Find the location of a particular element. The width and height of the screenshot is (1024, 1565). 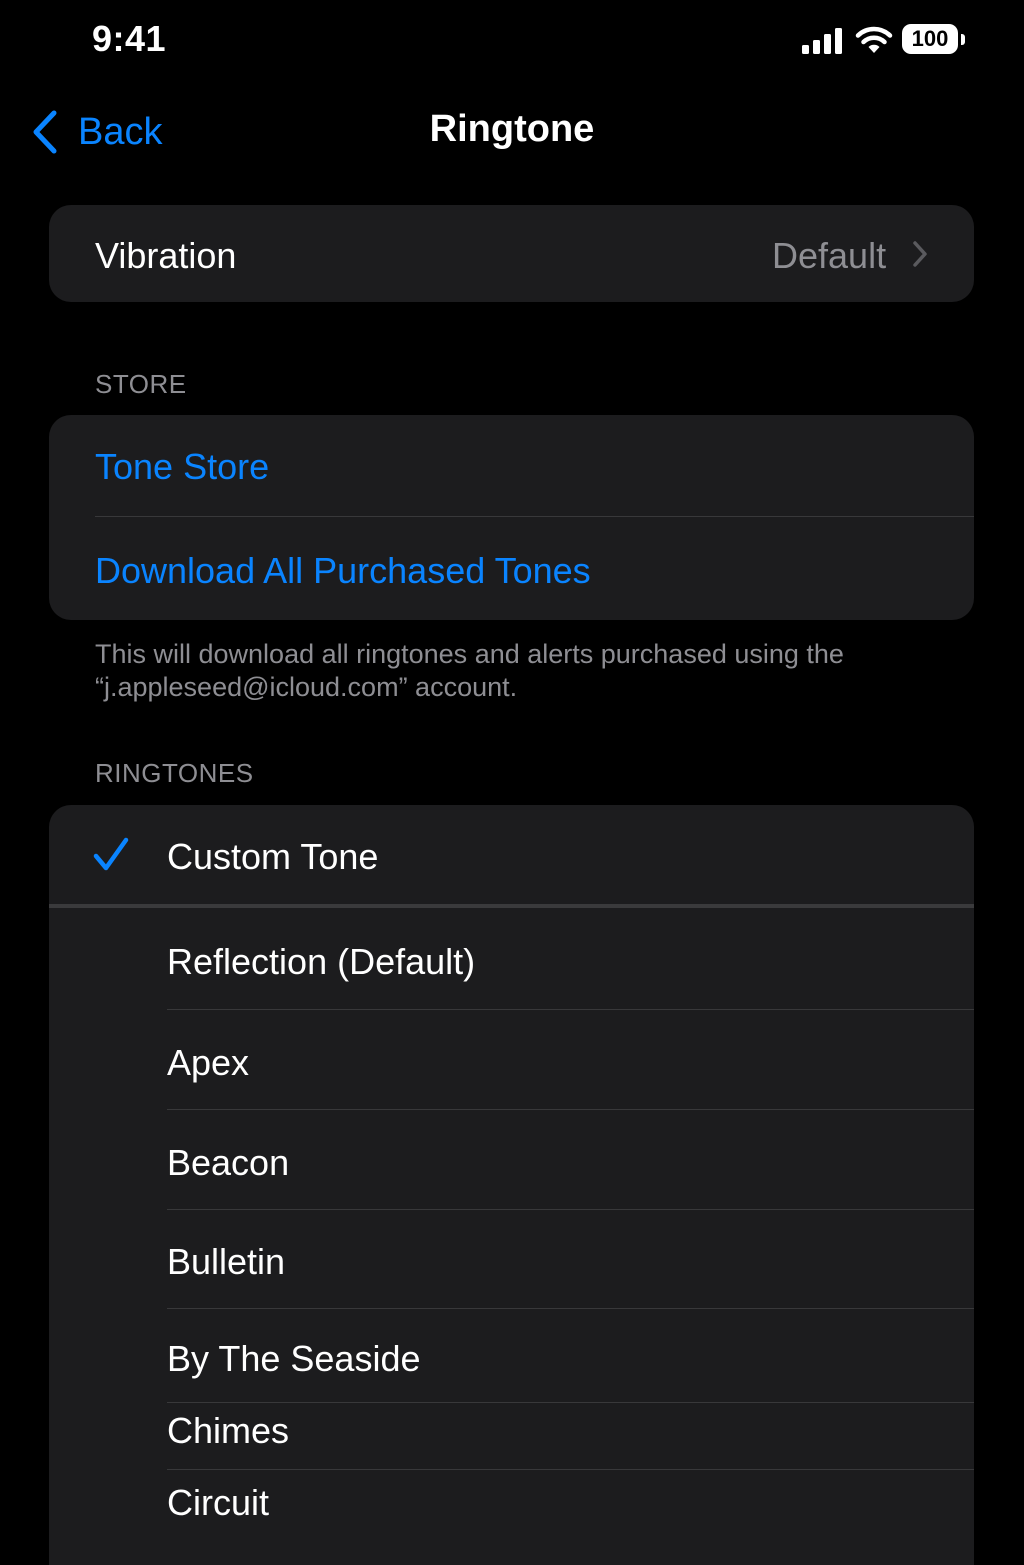

ringtone-row: Chimes is located at coordinates (511, 1436).